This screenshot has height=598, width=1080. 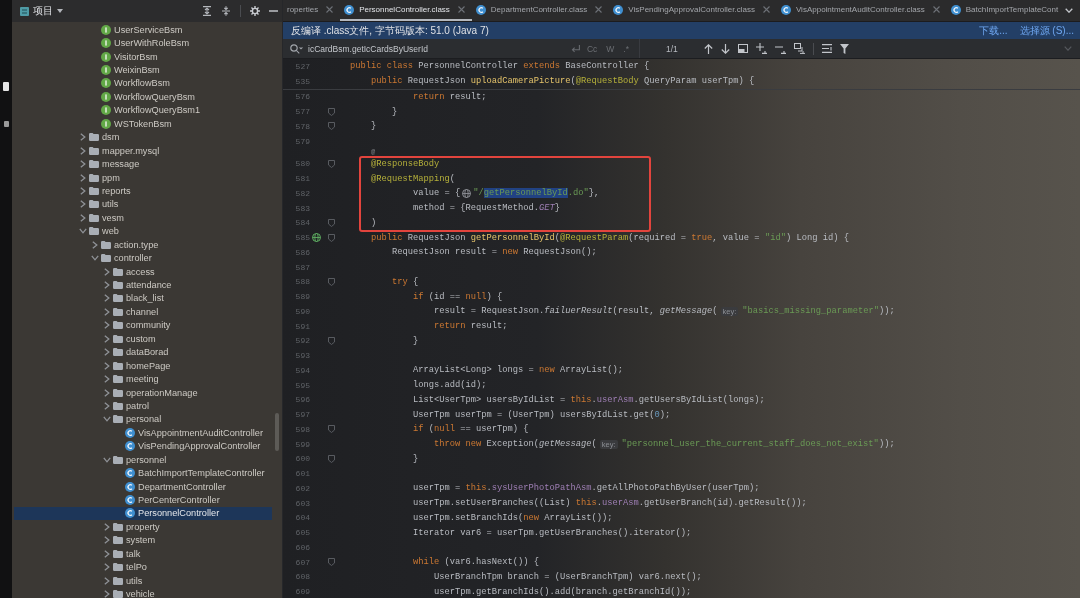 What do you see at coordinates (143, 164) in the screenshot?
I see `tree-item: message` at bounding box center [143, 164].